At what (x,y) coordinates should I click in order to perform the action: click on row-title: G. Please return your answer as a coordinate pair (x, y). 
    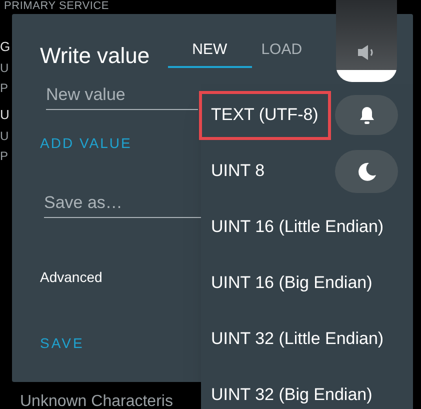
    Looking at the image, I should click on (5, 47).